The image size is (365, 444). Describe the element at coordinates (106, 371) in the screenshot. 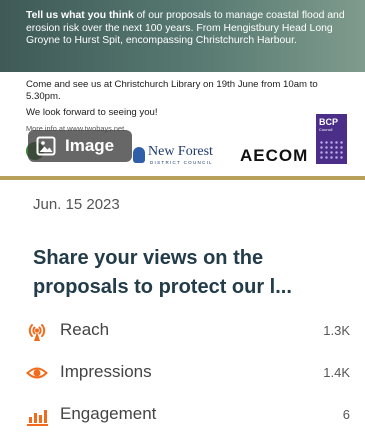

I see `metric-label: Impressions` at that location.